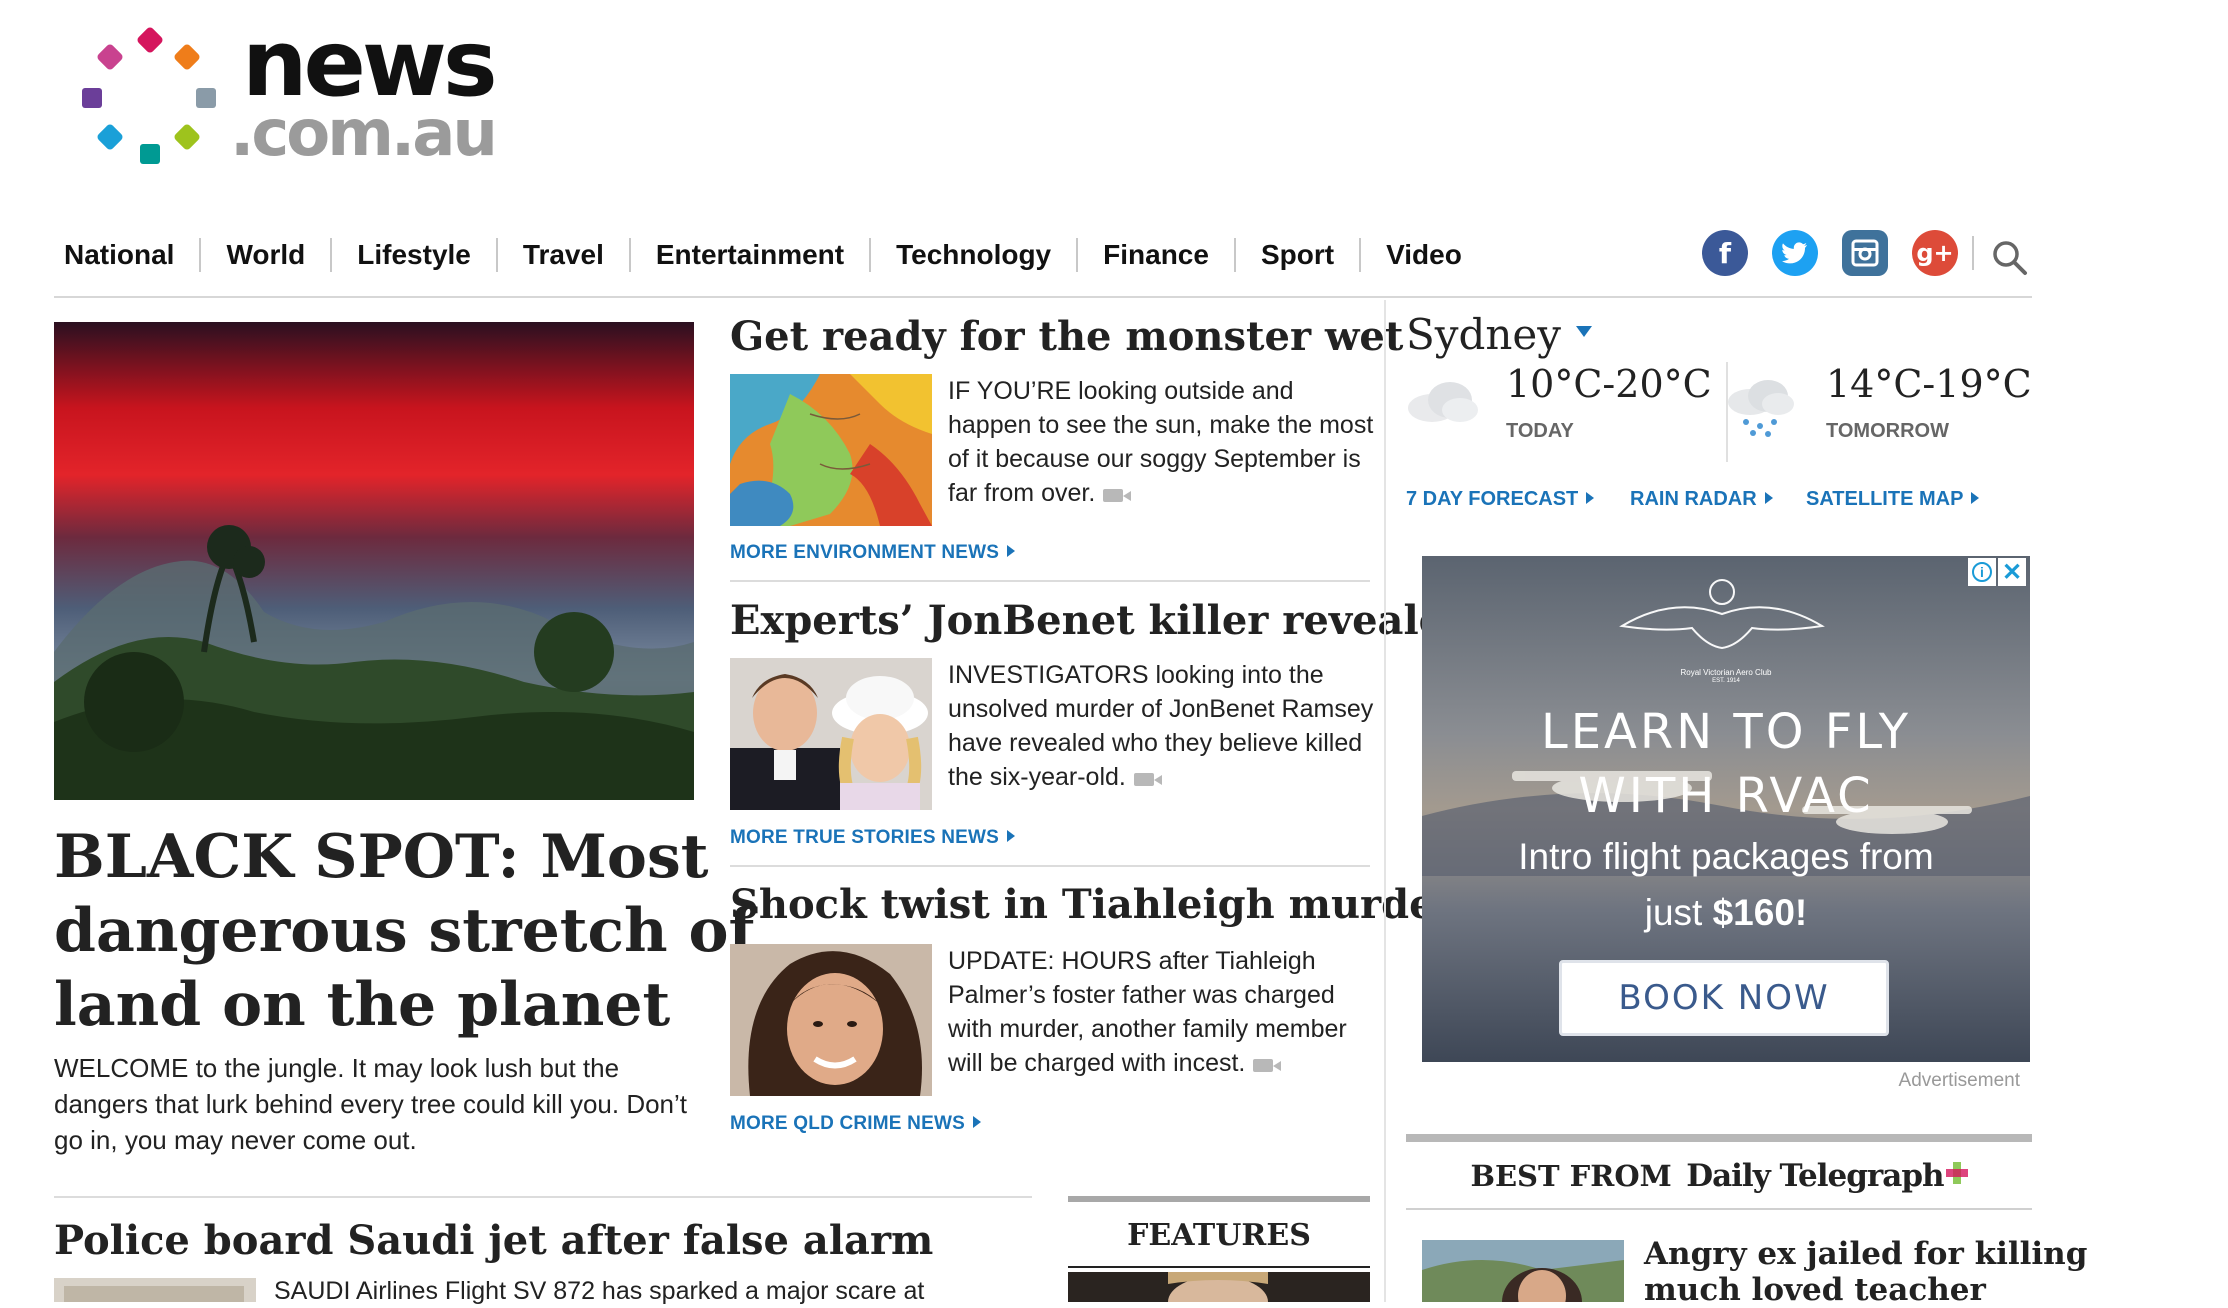 This screenshot has width=2228, height=1308. I want to click on story-headline: Experts’ JonBenet killer revealed, so click(1101, 621).